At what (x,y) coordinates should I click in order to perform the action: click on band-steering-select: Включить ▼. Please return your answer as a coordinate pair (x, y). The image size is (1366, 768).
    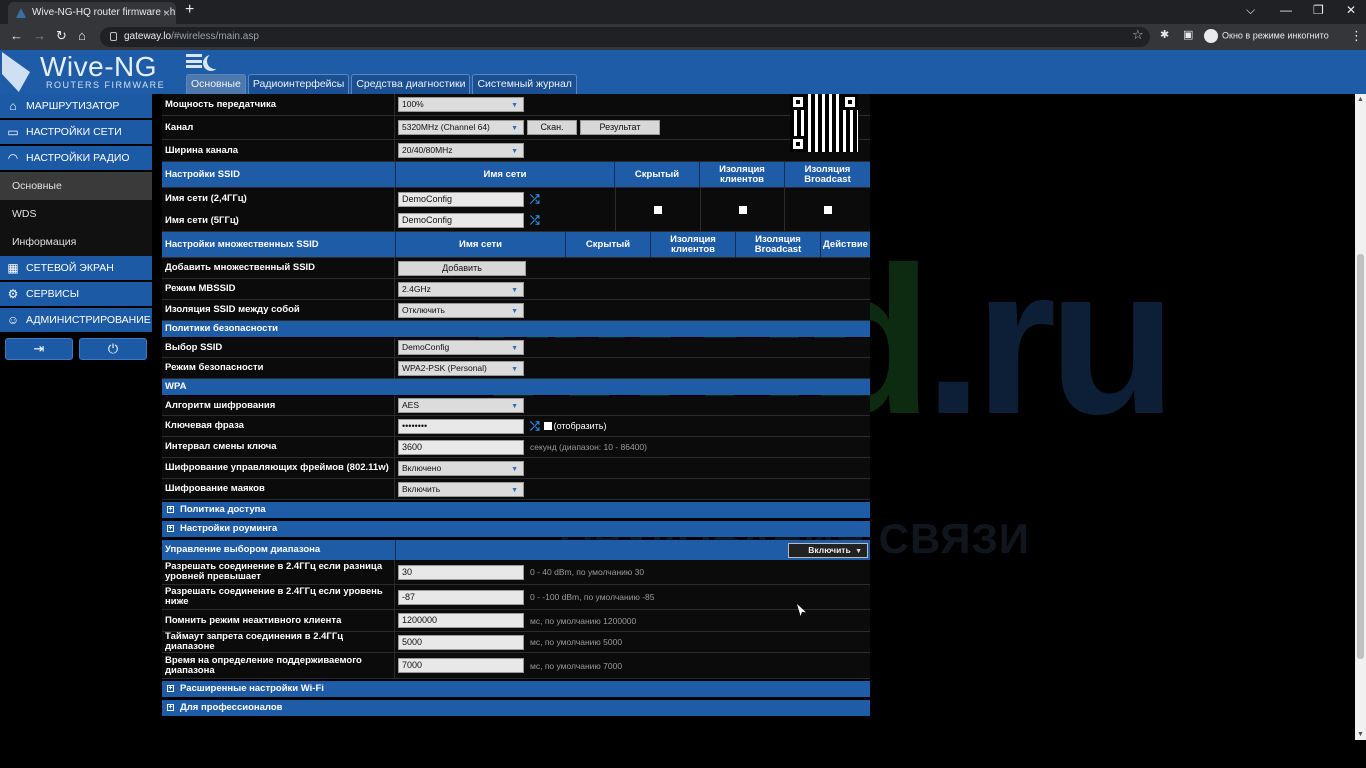
    Looking at the image, I should click on (828, 550).